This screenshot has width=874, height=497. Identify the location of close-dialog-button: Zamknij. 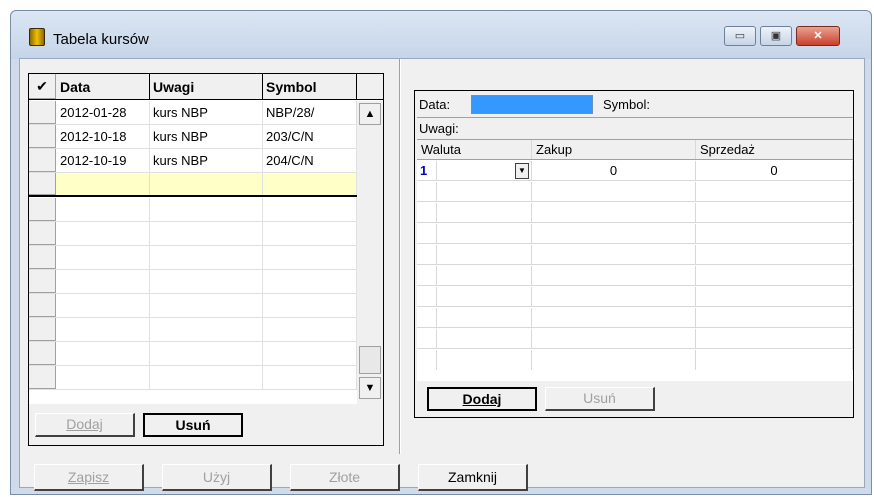
(473, 477).